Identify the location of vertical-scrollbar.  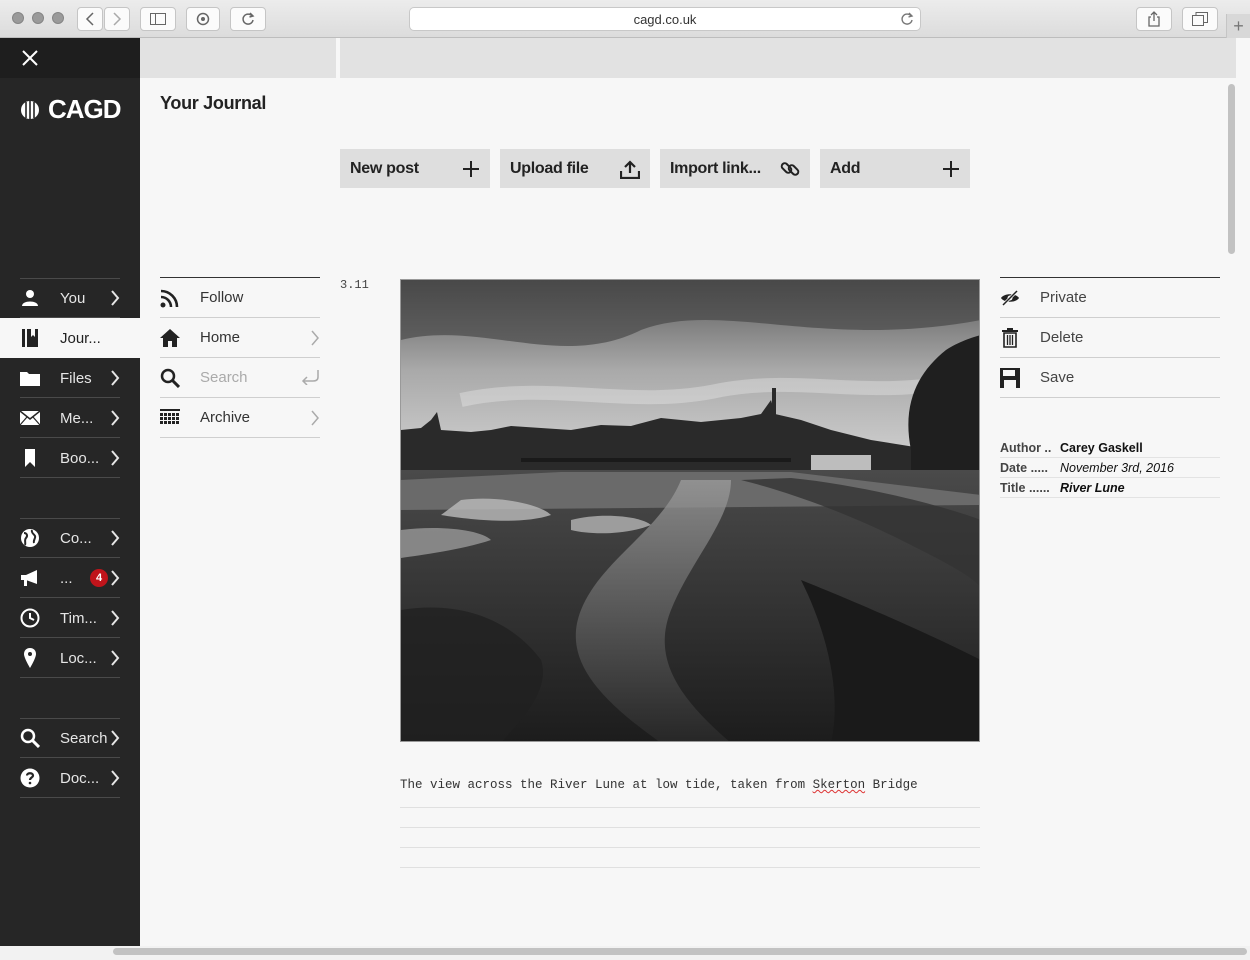
(1231, 169).